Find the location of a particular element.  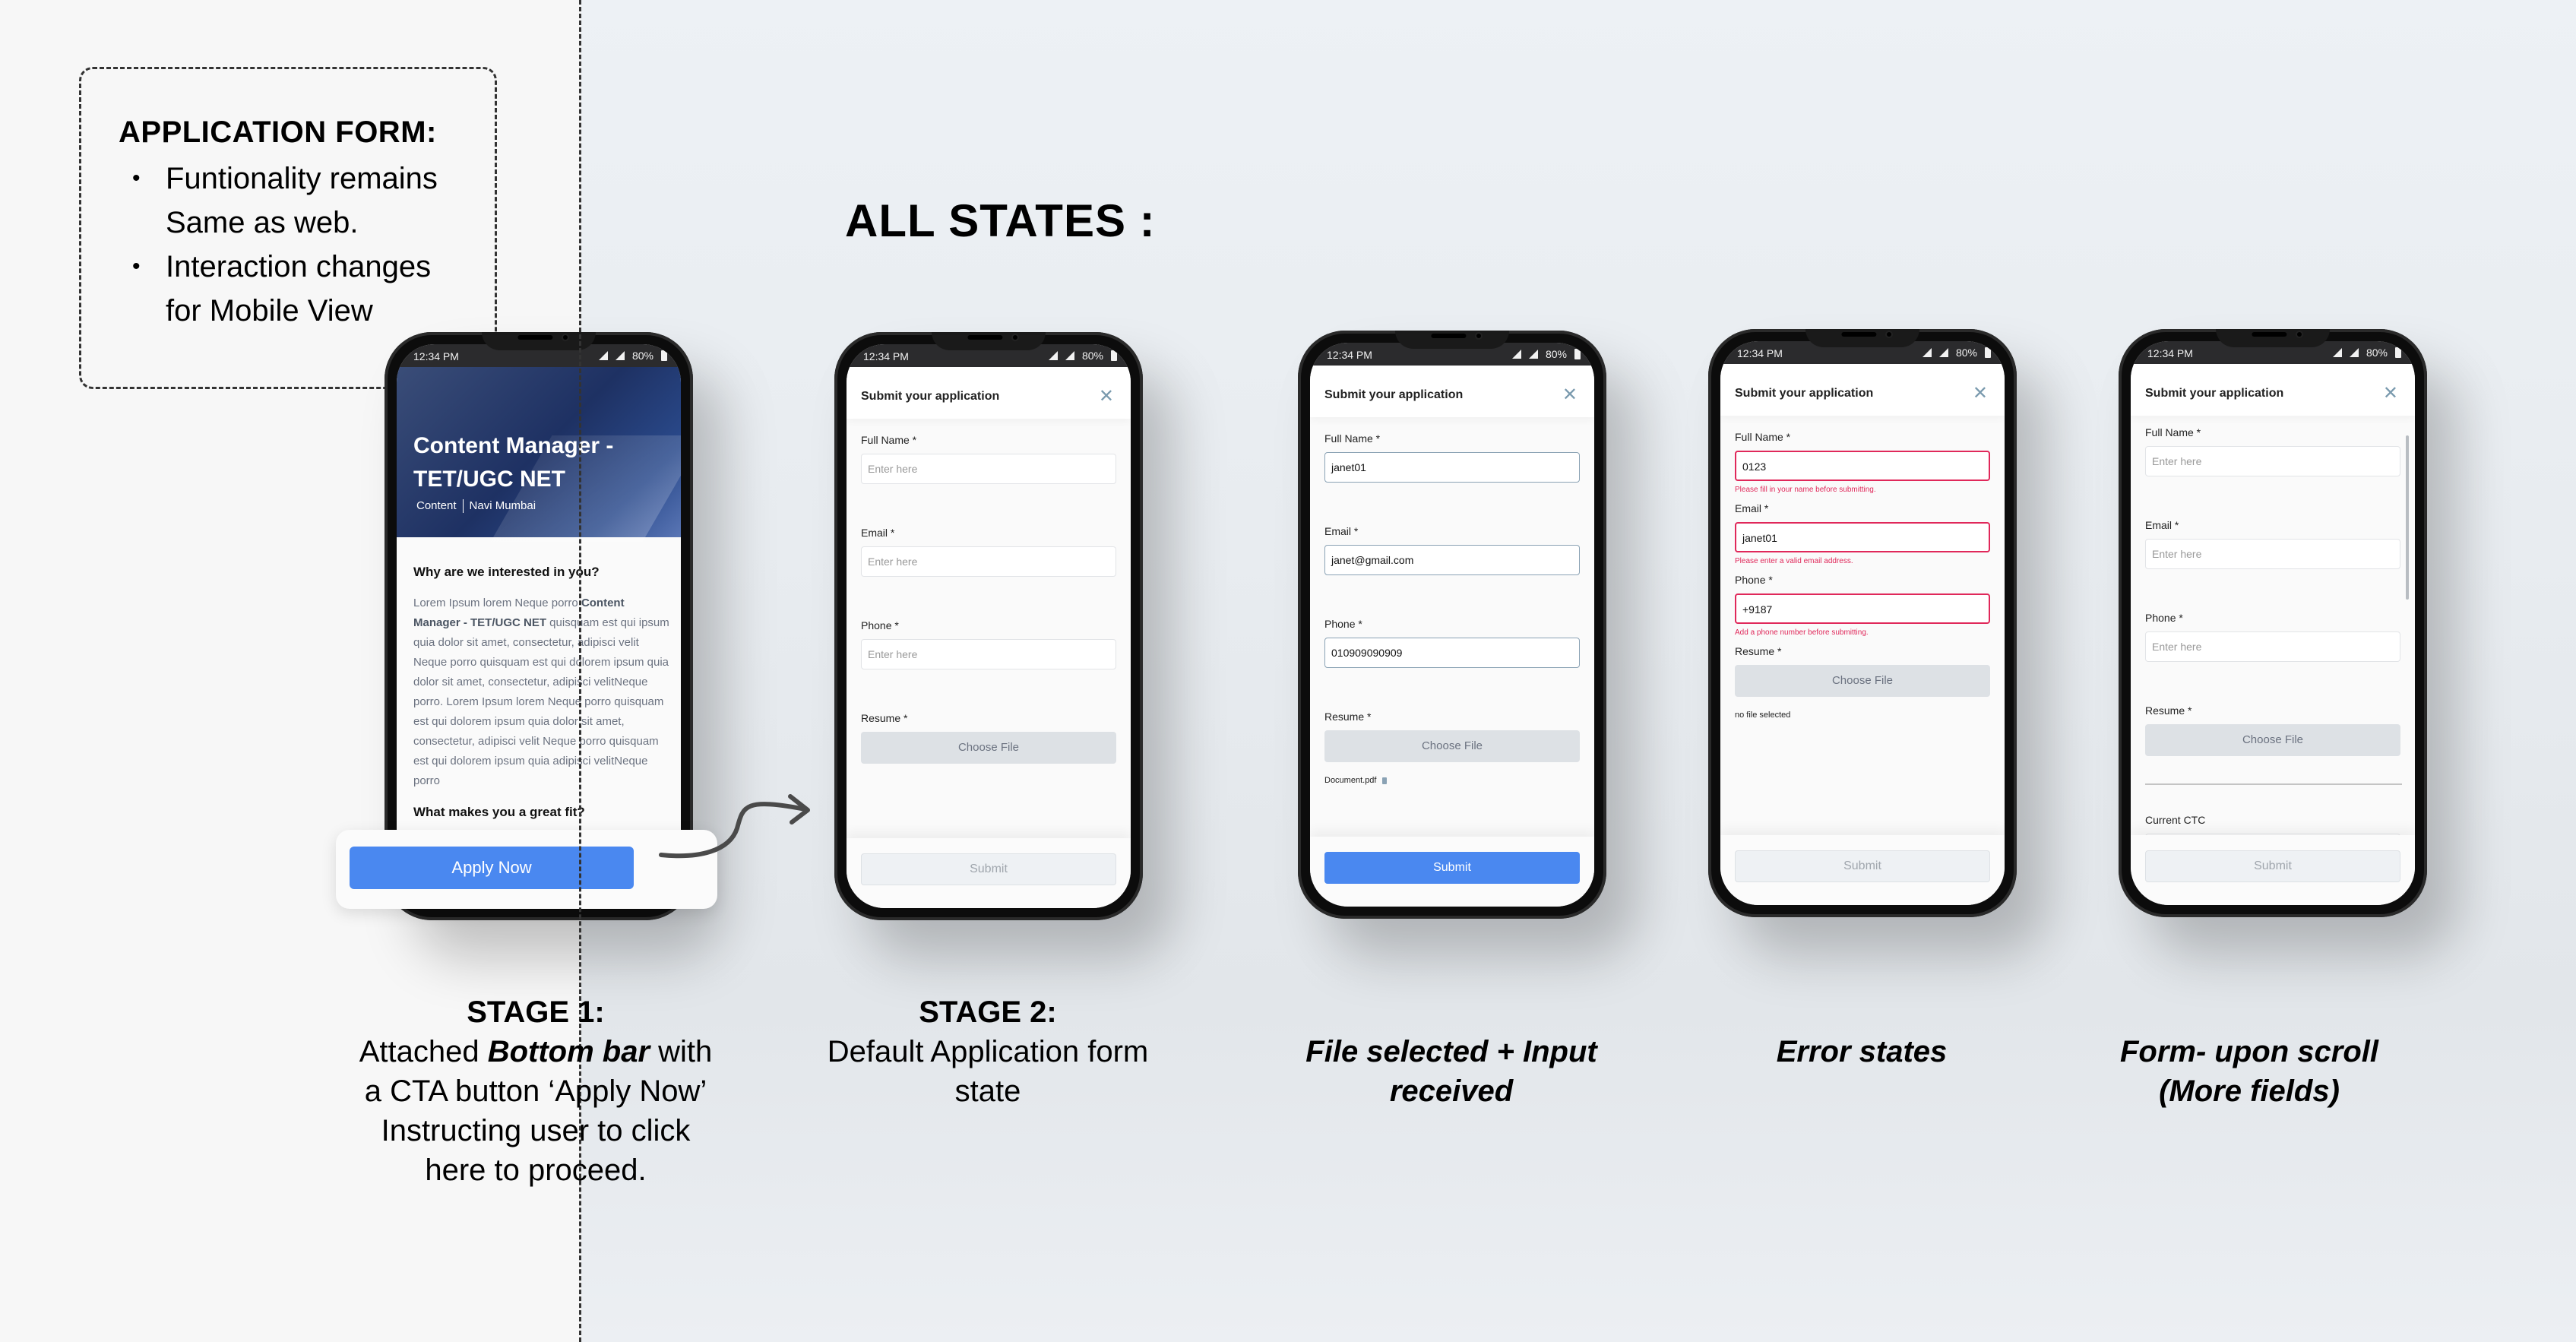

full-name-input: 0123 is located at coordinates (1862, 466).